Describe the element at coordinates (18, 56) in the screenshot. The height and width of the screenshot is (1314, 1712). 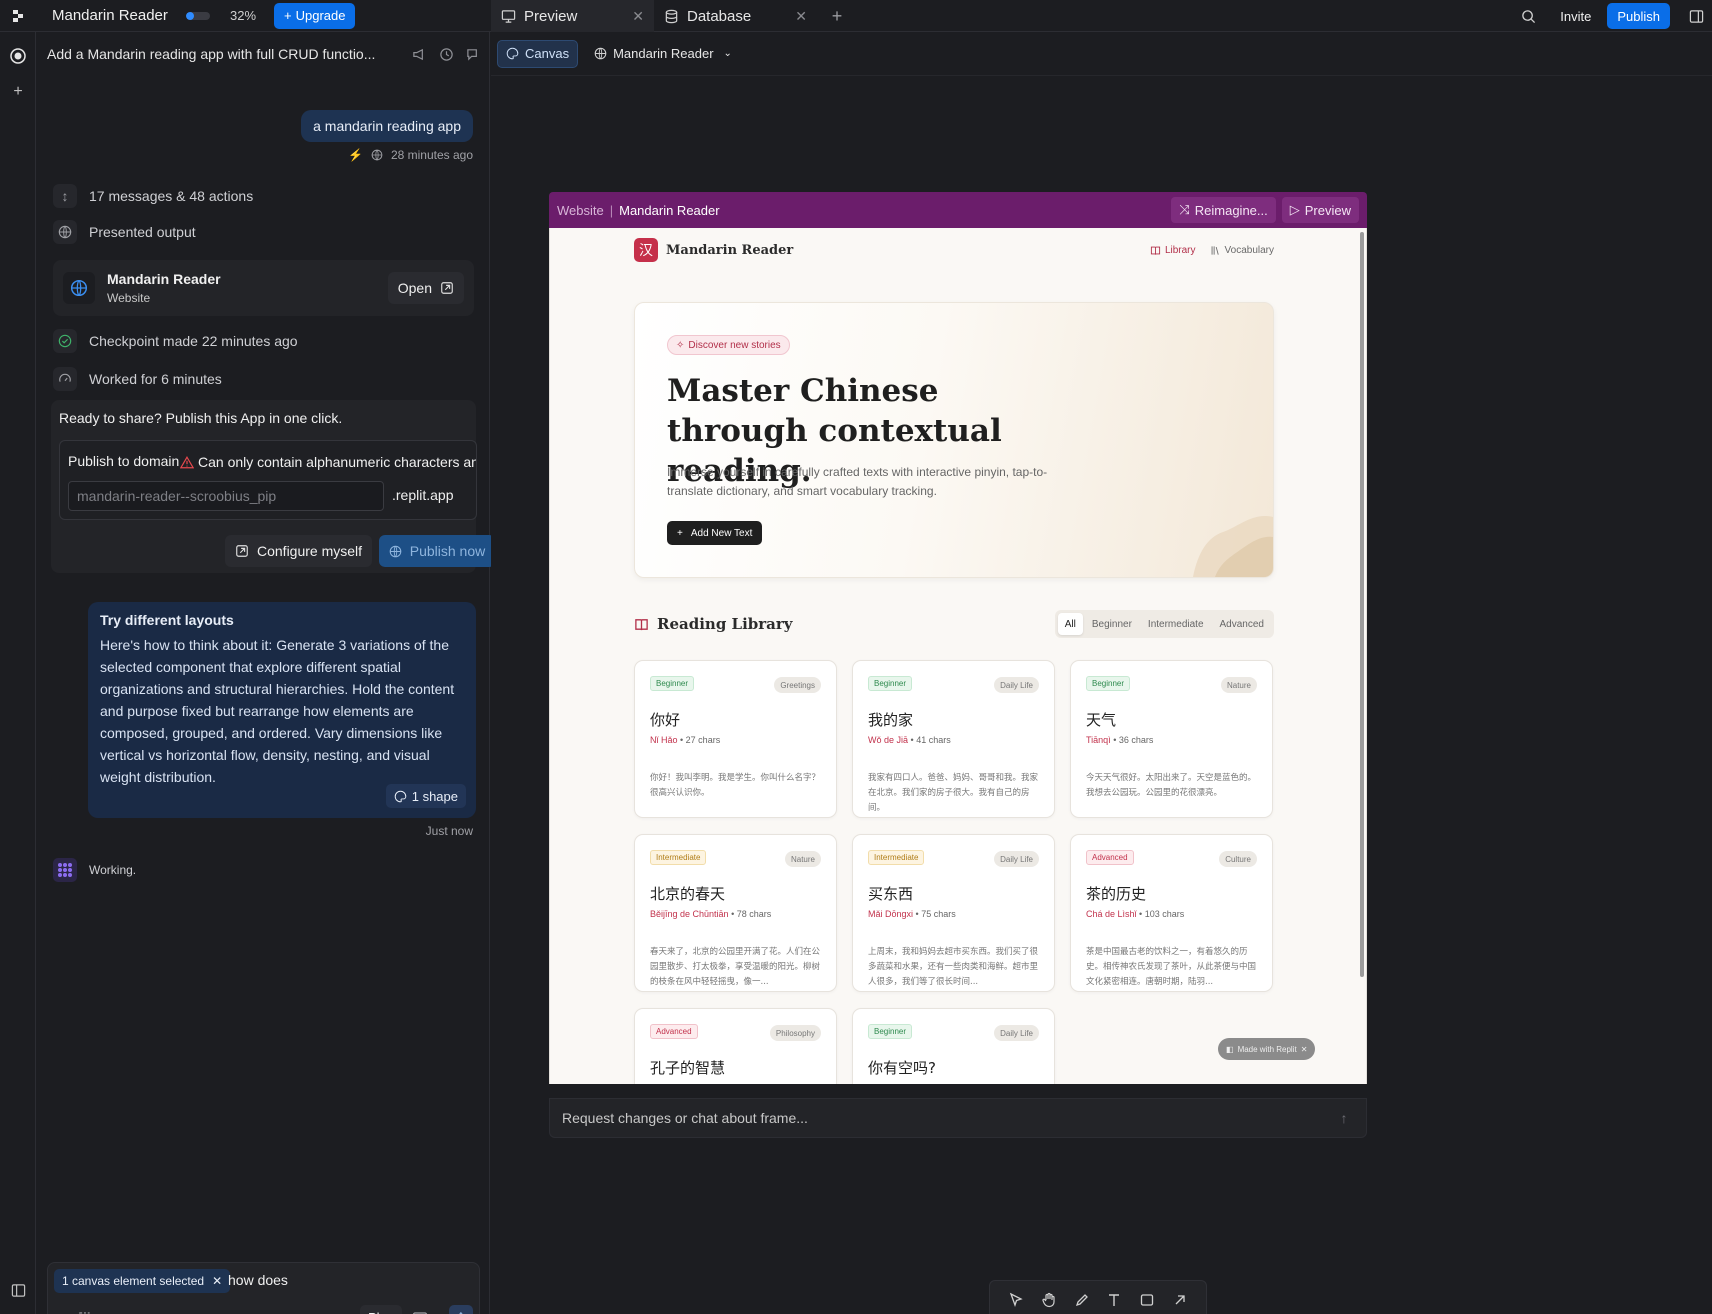
I see `agent-icon` at that location.